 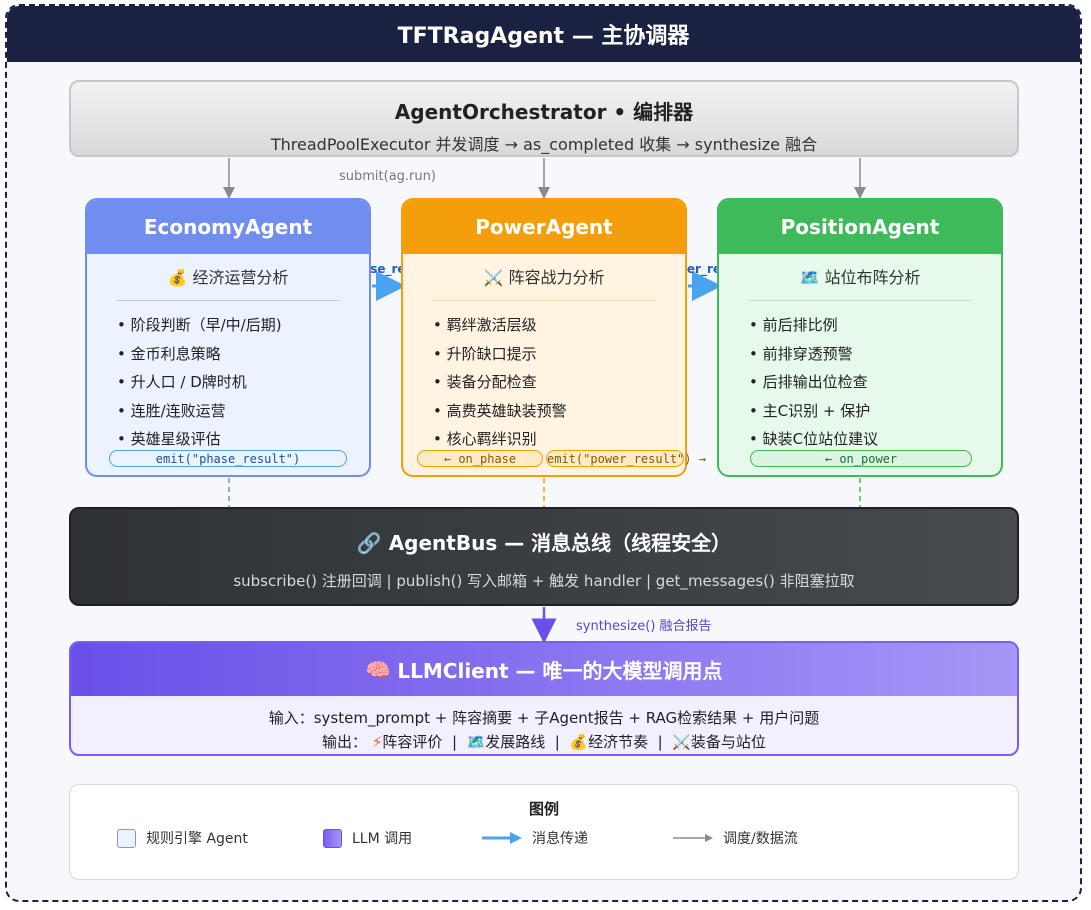 What do you see at coordinates (734, 838) in the screenshot?
I see `legend-item-dataflow: 调度/数据流` at bounding box center [734, 838].